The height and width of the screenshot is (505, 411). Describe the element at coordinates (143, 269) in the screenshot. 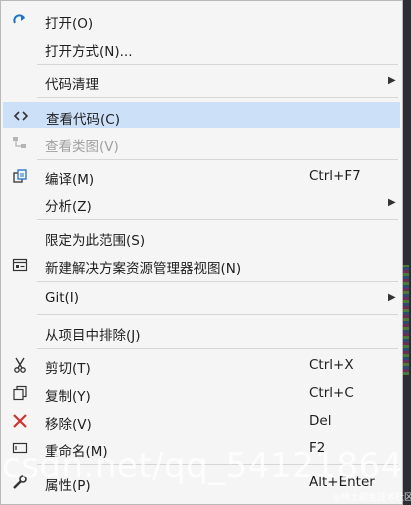

I see `menu-item-label: 新建解决方案资源管理器视图(N)` at that location.